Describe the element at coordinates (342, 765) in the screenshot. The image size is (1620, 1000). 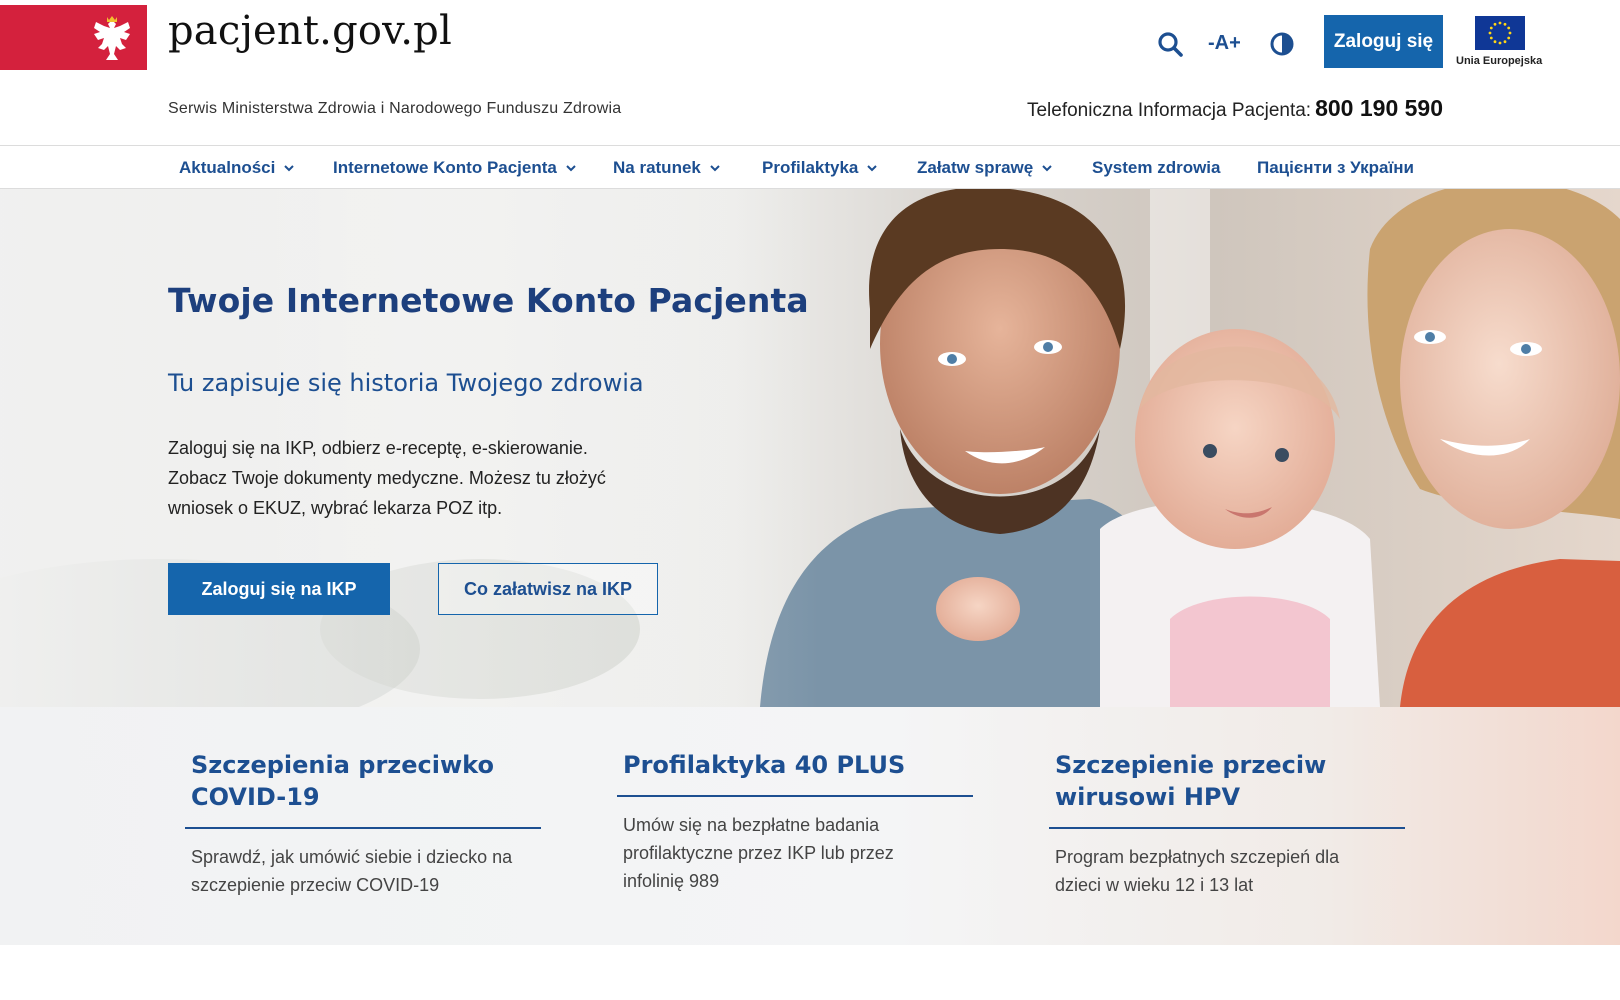
I see `feature-title-line: Szczepienia przeciwko` at that location.